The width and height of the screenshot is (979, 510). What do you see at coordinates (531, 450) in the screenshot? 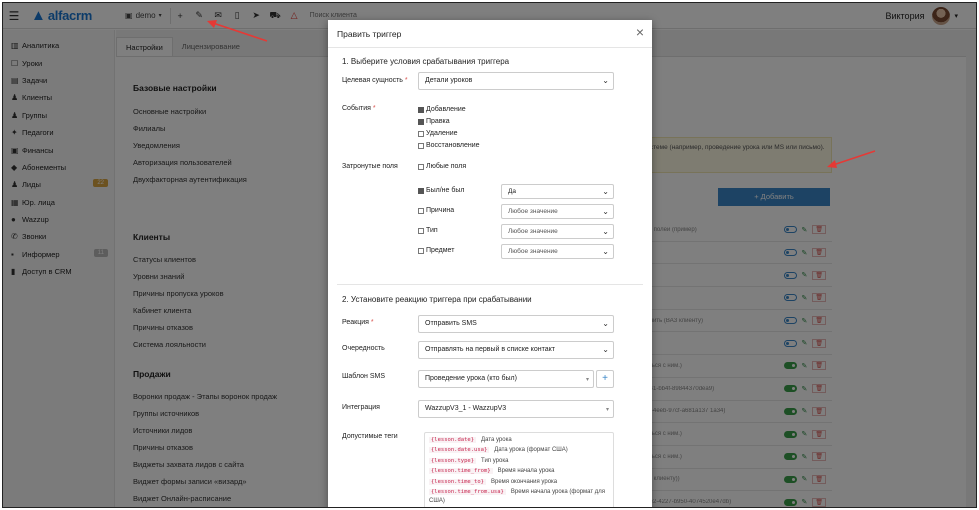
I see `tag-description: Дата урока (формат США)` at bounding box center [531, 450].